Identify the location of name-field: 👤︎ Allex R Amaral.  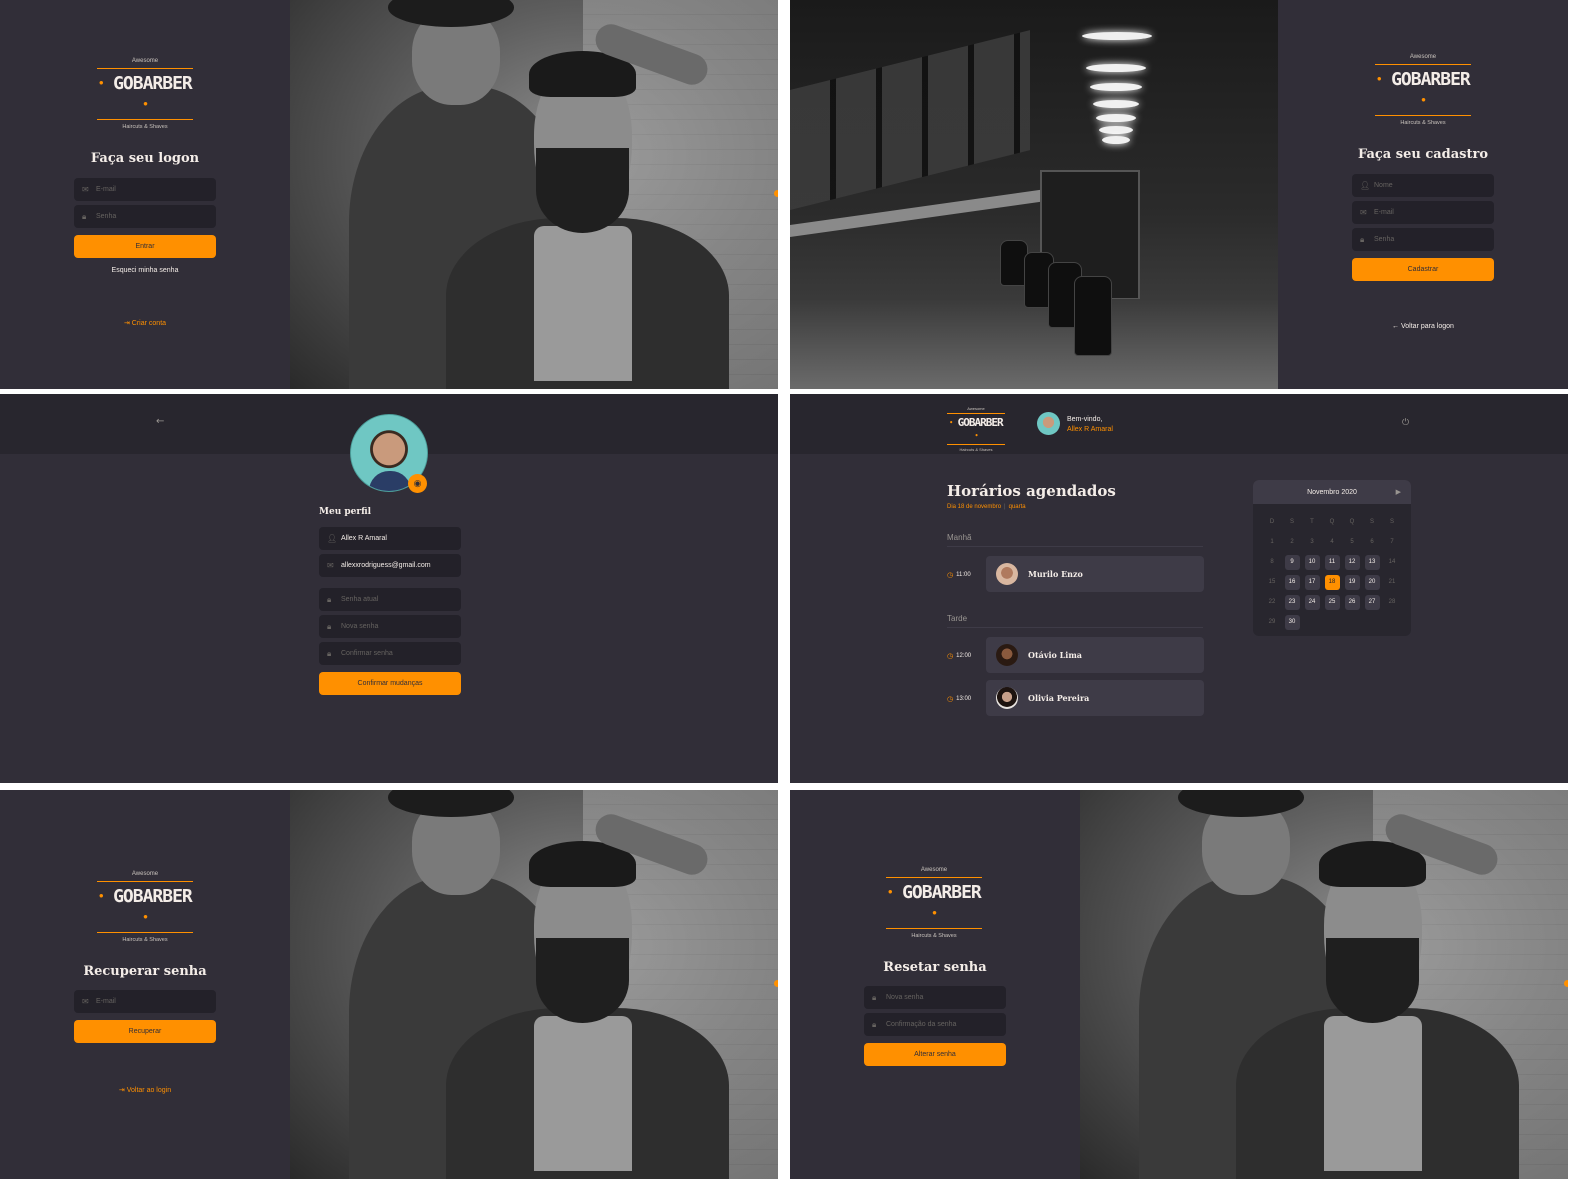
(390, 538).